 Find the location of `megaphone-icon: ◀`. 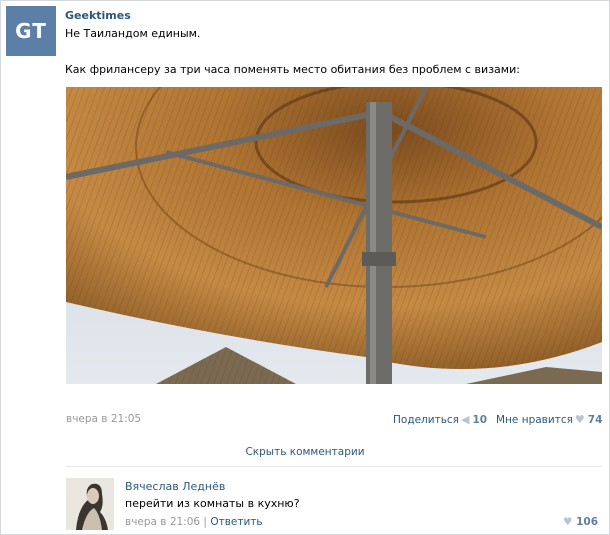

megaphone-icon: ◀ is located at coordinates (465, 419).